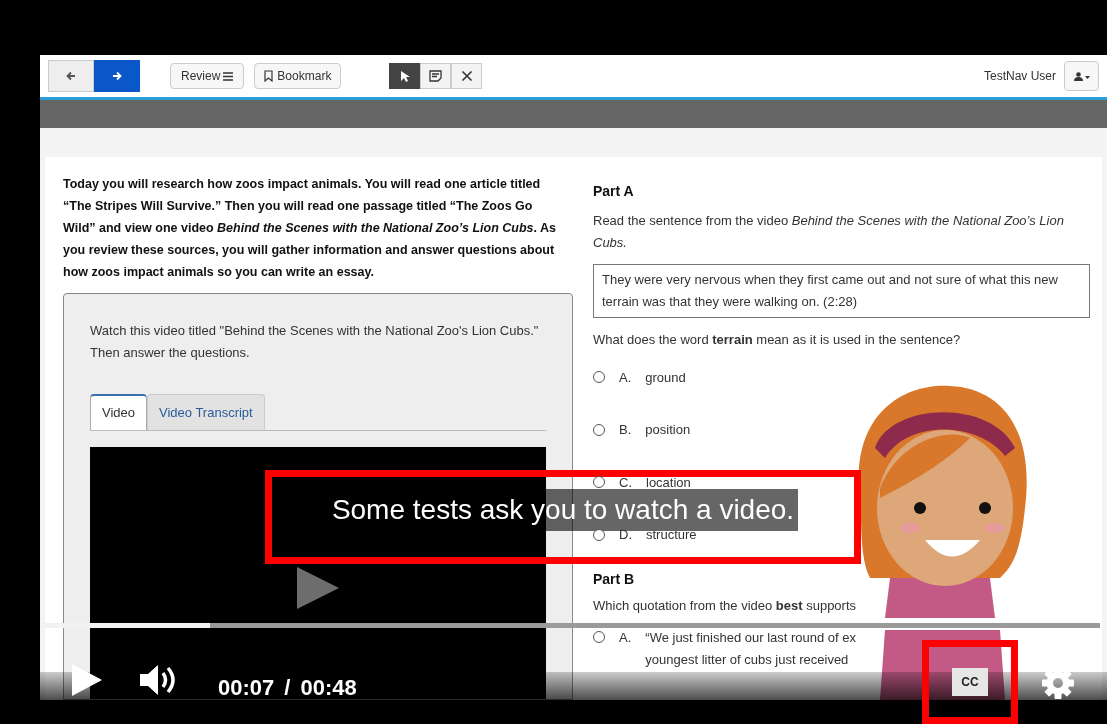 This screenshot has width=1107, height=724. What do you see at coordinates (228, 76) in the screenshot?
I see `list-icon` at bounding box center [228, 76].